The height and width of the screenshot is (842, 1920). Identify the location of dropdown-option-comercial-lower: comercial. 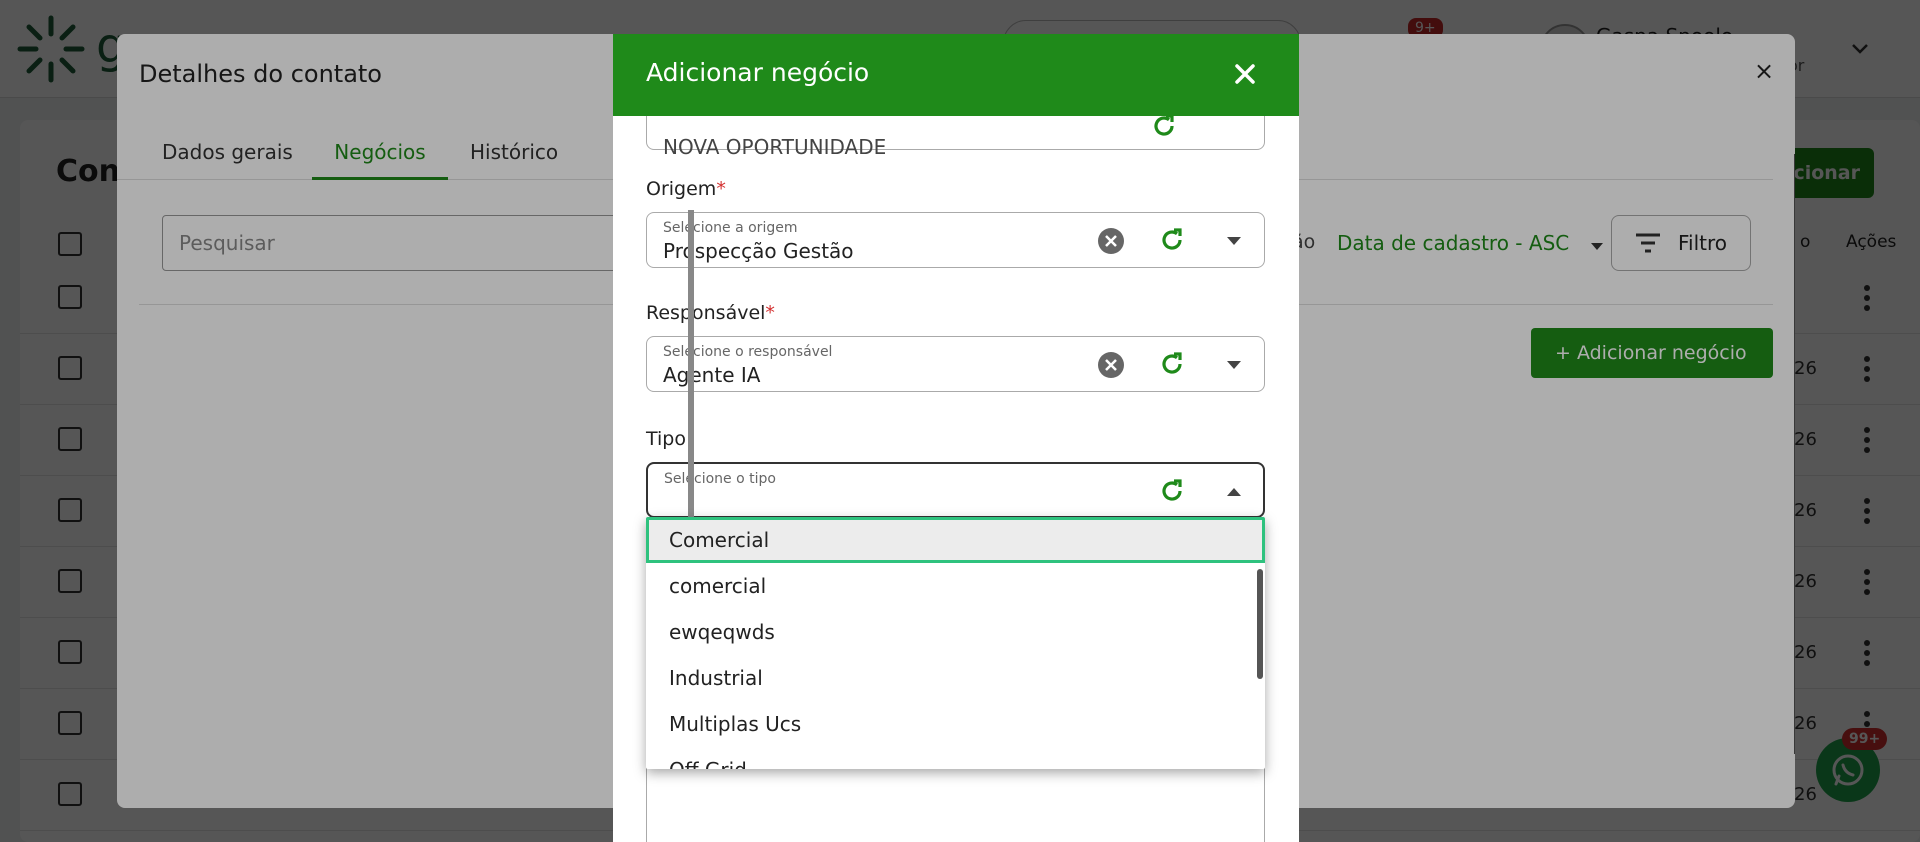
(955, 586).